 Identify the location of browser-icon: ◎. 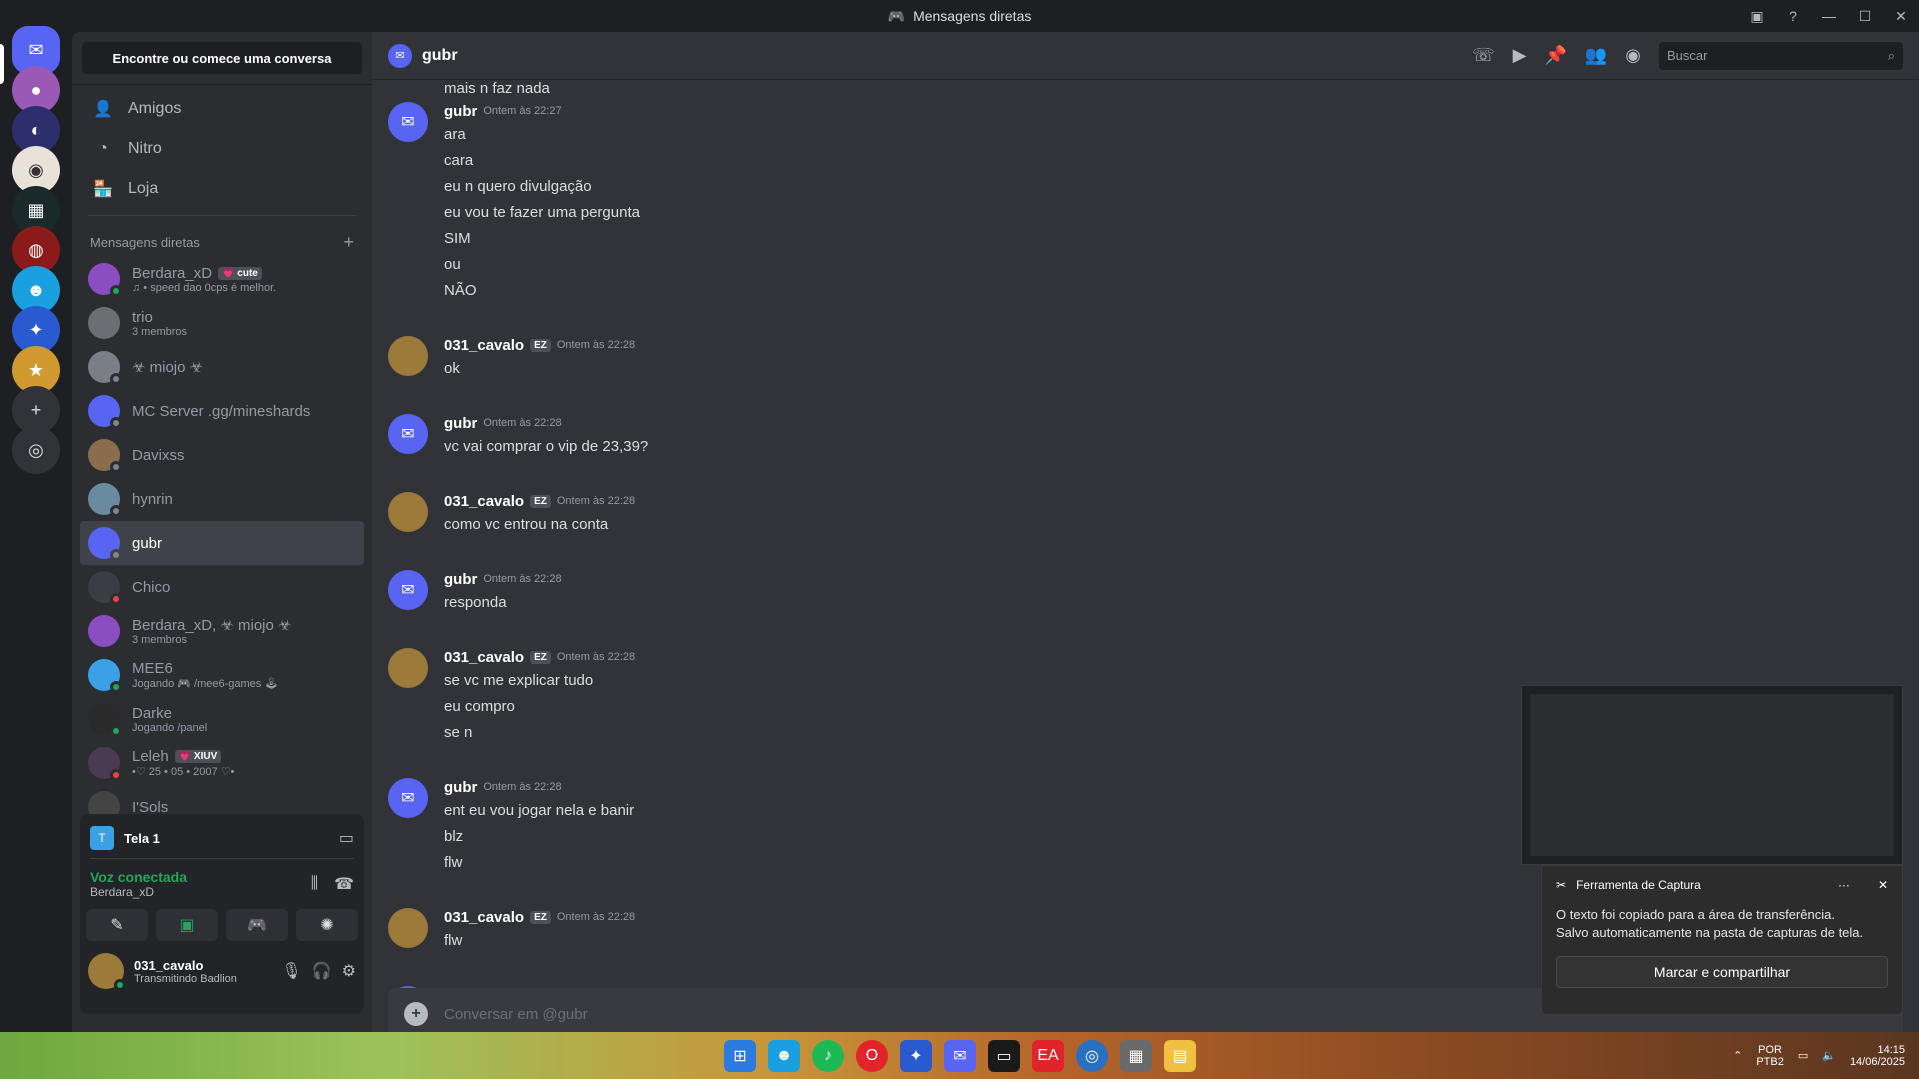
(1092, 1056).